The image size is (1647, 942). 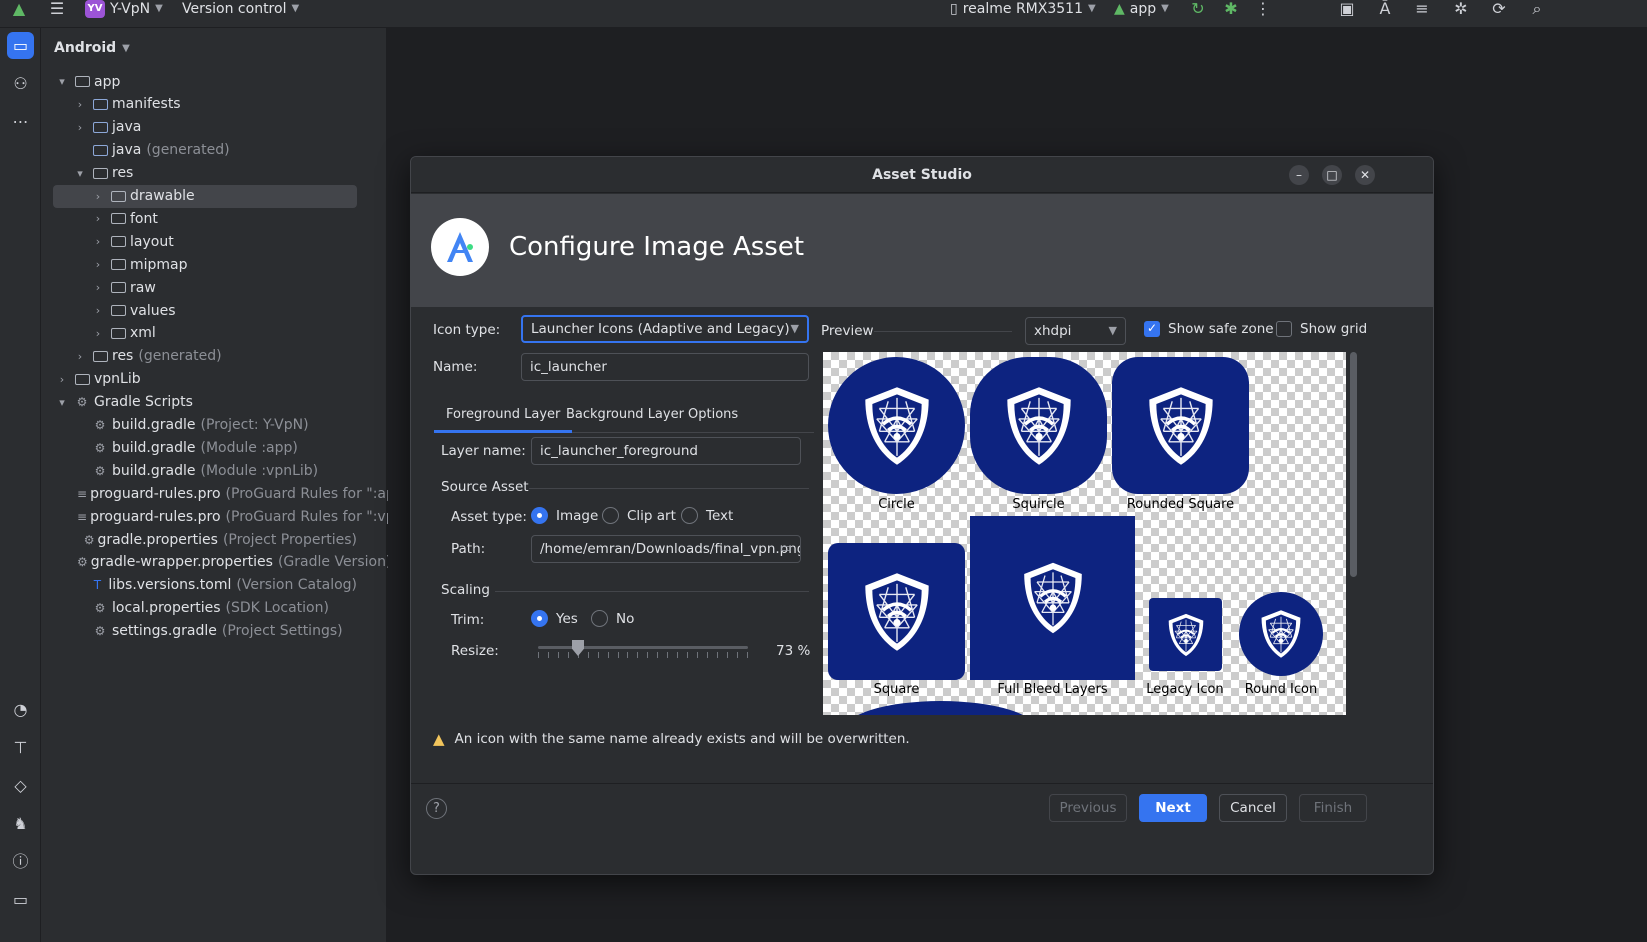 What do you see at coordinates (100, 608) in the screenshot?
I see `tree-item-icon: ⚙` at bounding box center [100, 608].